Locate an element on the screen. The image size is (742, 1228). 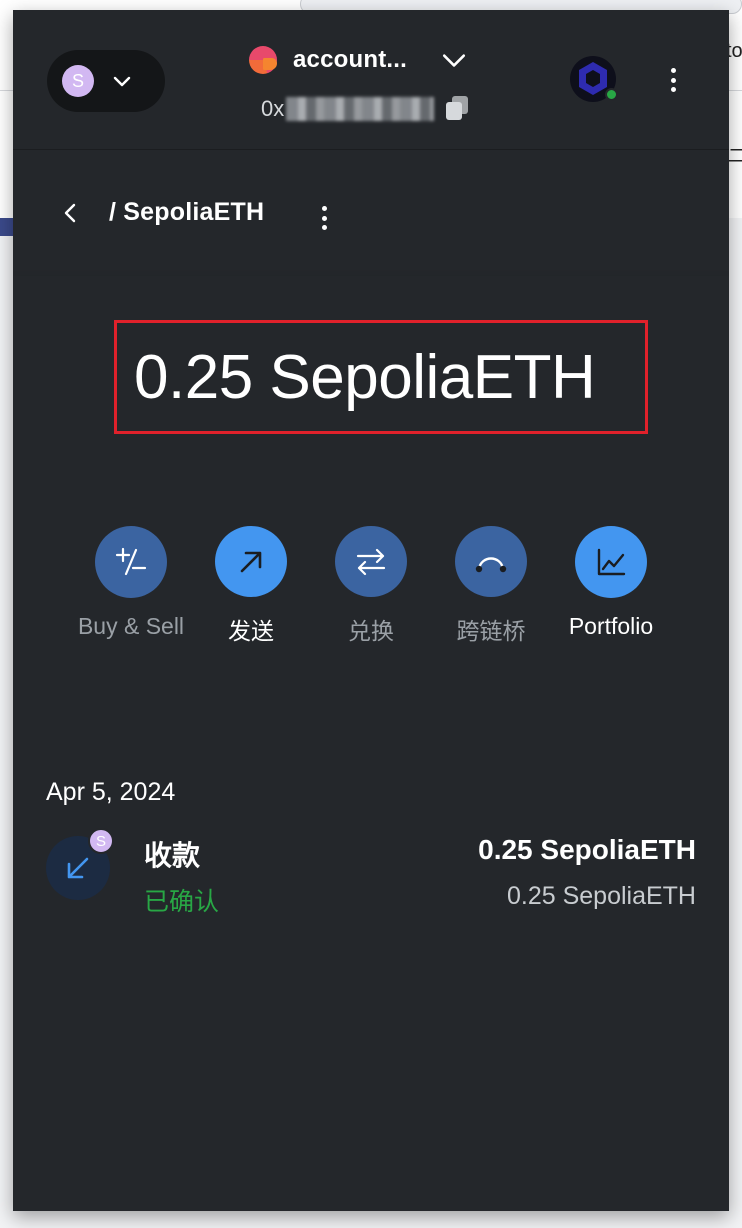
transaction-amount: 0.25 SepoliaETH is located at coordinates (587, 849).